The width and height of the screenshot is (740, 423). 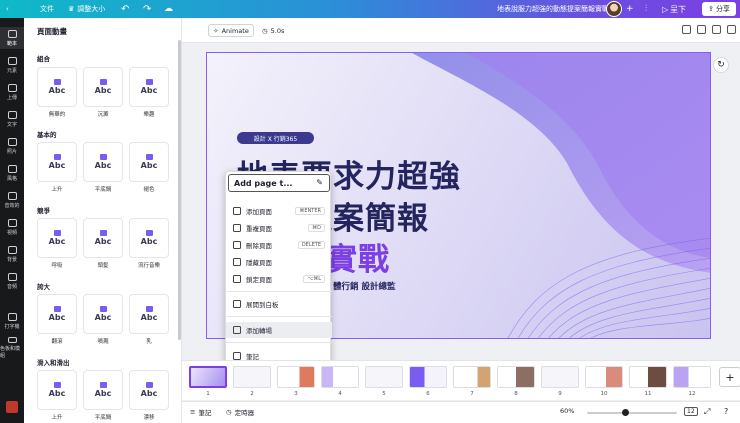 I want to click on present-button: ▷ 呈下, so click(x=674, y=9).